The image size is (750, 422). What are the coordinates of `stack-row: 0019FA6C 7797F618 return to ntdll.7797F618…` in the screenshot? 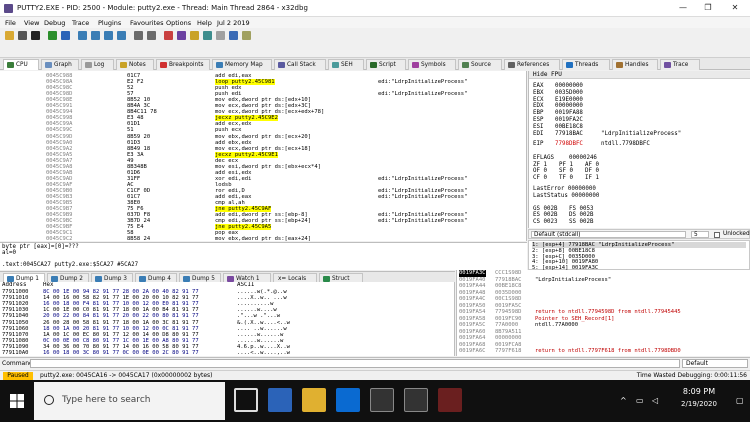 It's located at (603, 351).